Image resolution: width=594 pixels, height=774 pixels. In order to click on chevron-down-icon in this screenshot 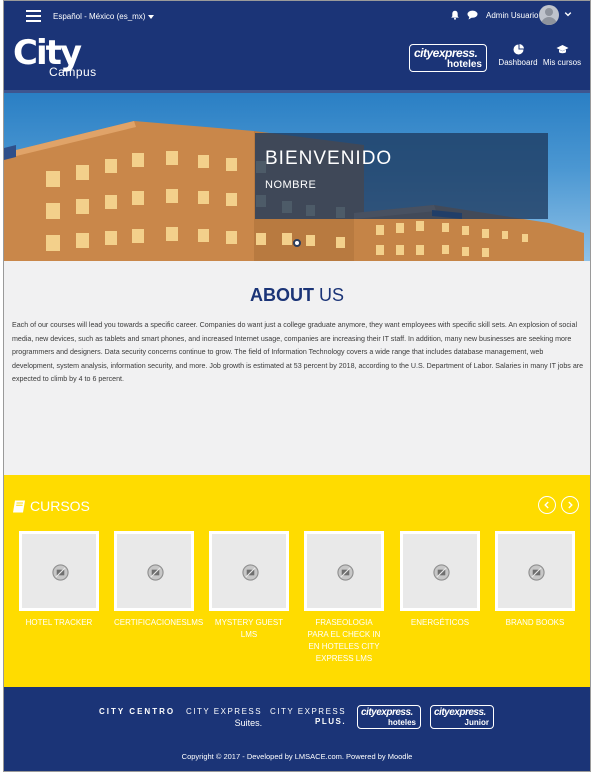, I will do `click(568, 14)`.